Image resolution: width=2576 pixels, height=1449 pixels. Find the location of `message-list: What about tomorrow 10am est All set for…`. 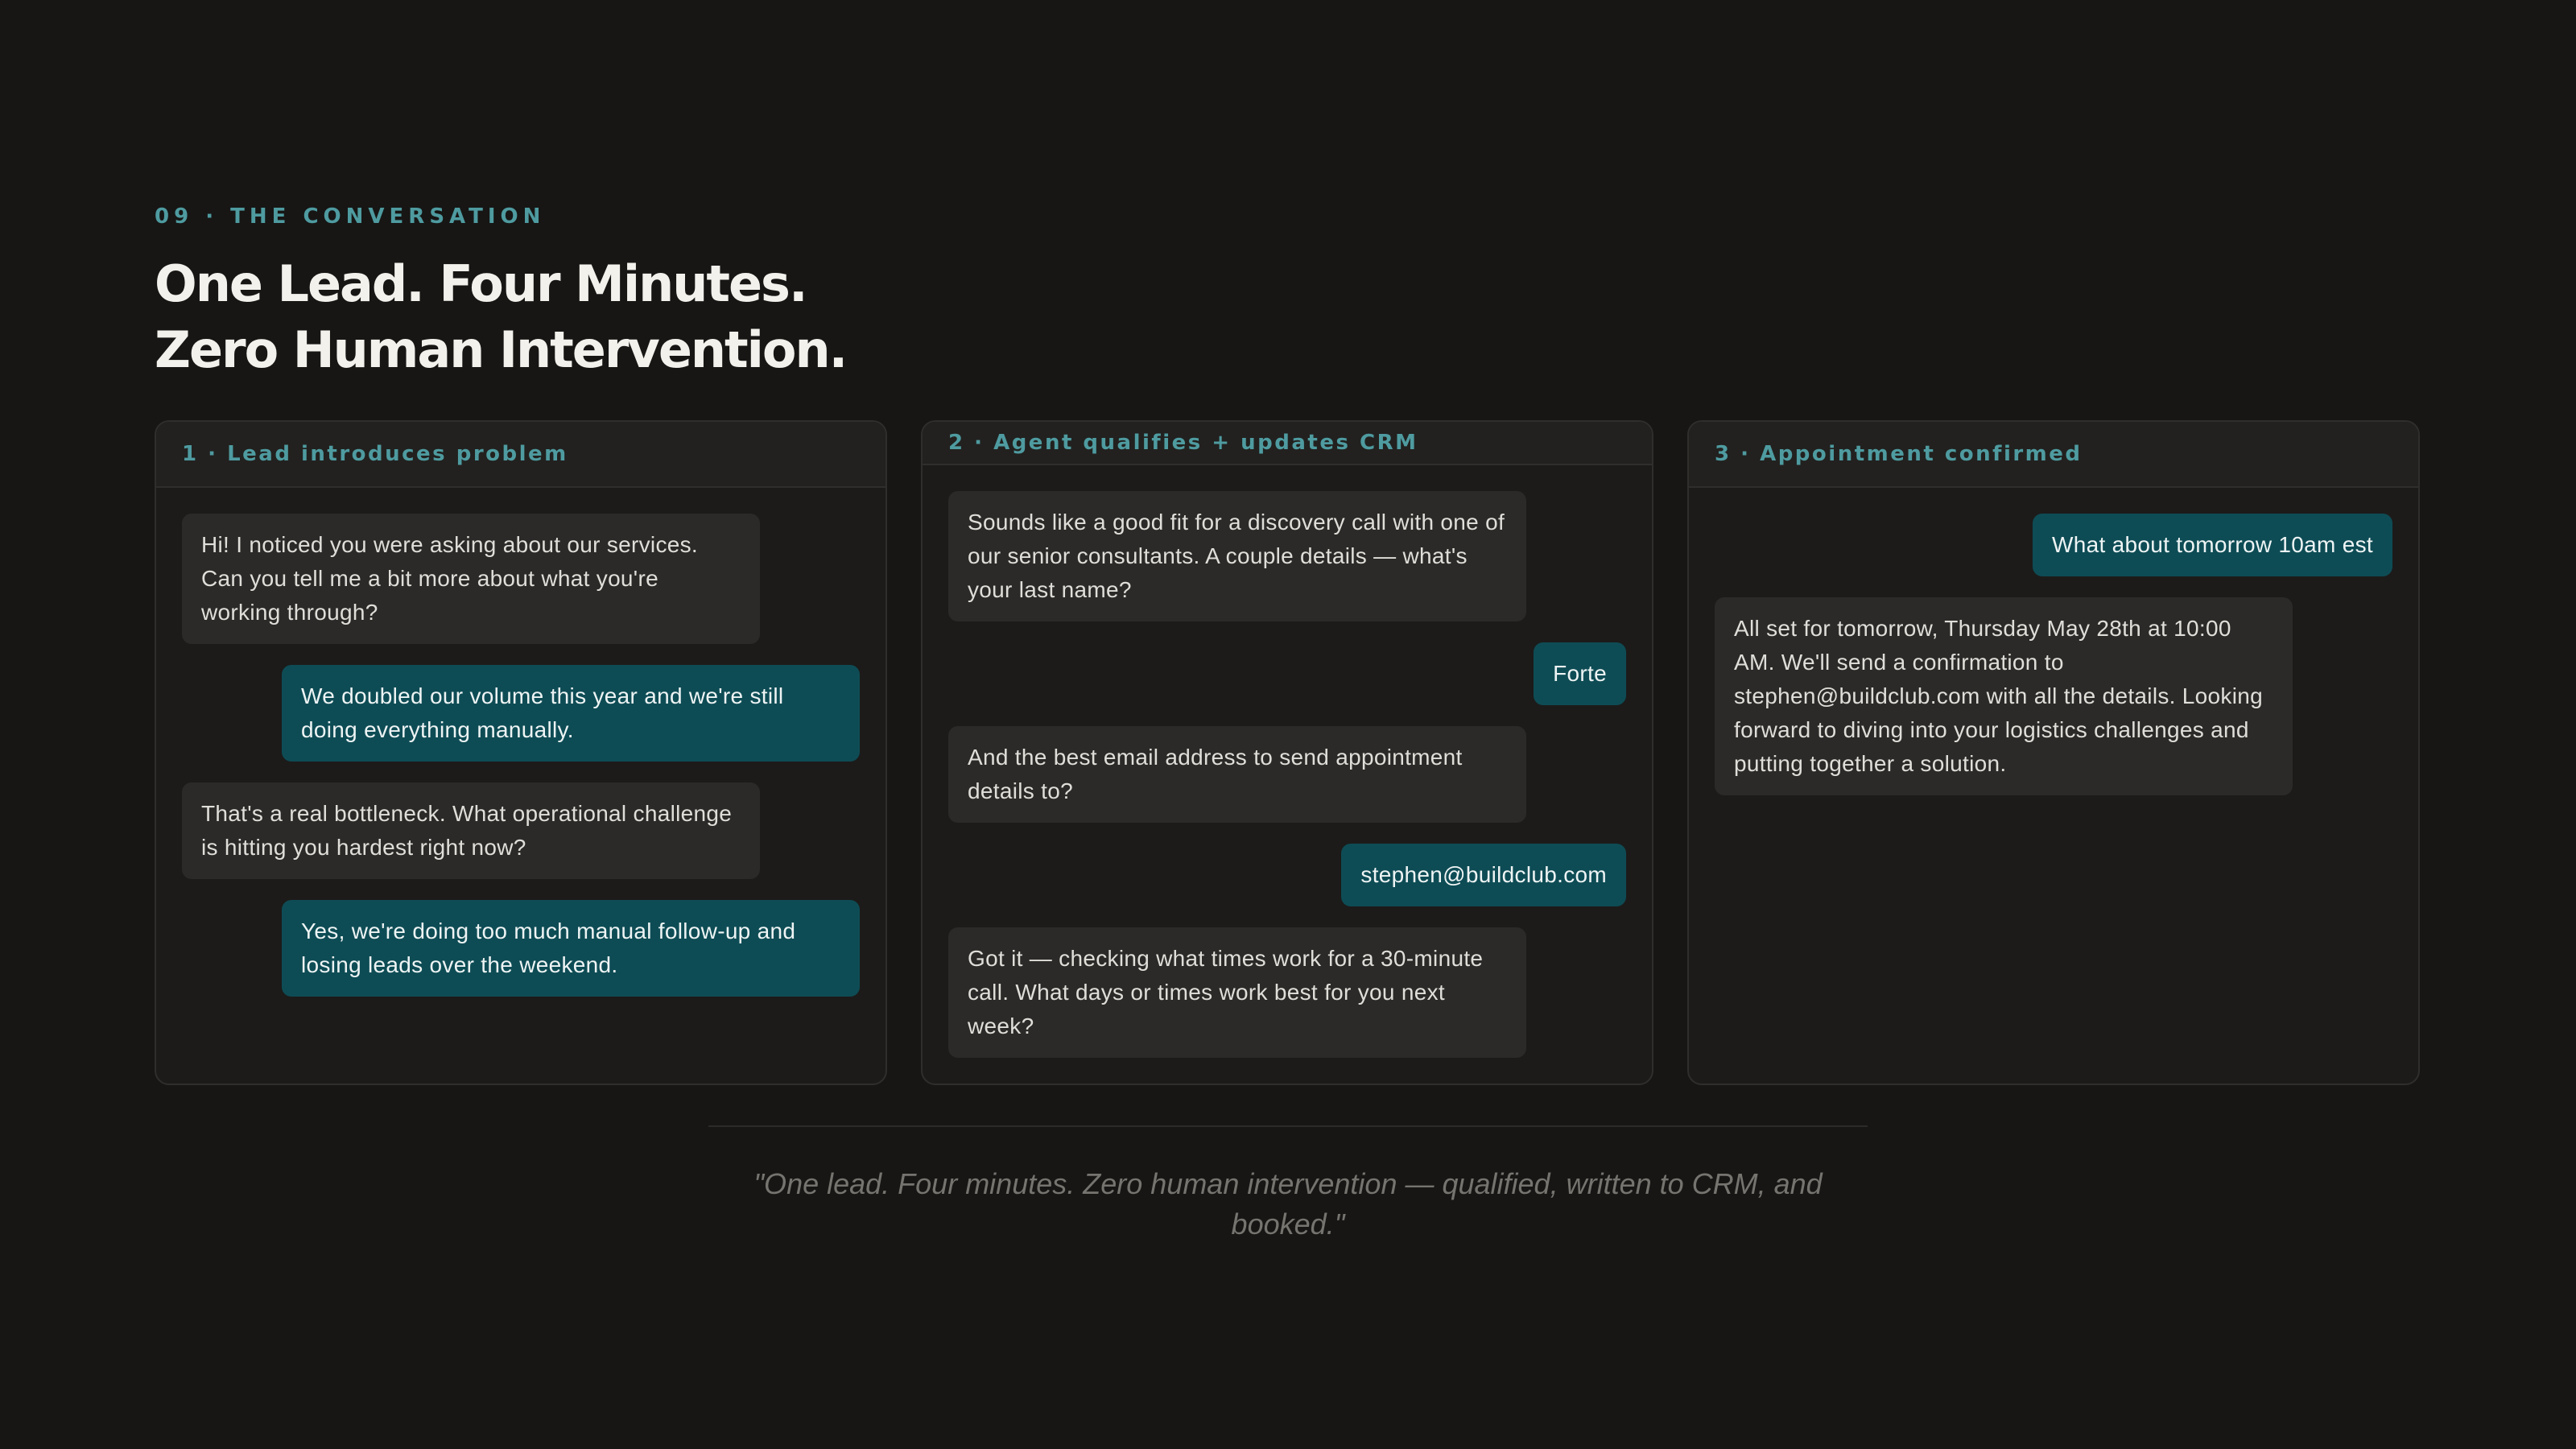

message-list: What about tomorrow 10am est All set for… is located at coordinates (2053, 654).